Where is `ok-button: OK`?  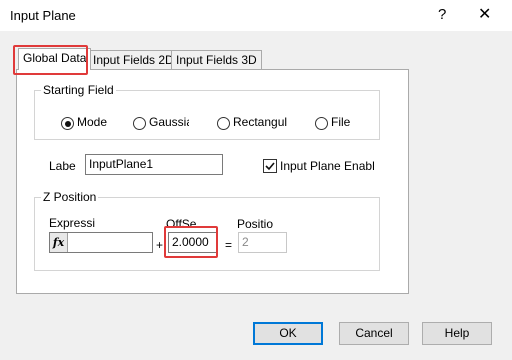 ok-button: OK is located at coordinates (288, 333).